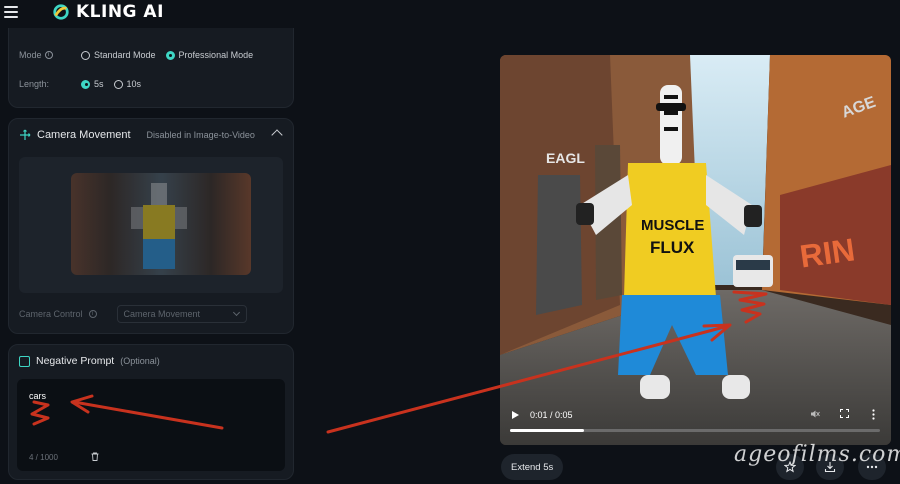 The height and width of the screenshot is (484, 900). What do you see at coordinates (37, 396) in the screenshot?
I see `negative-prompt-text: cars` at bounding box center [37, 396].